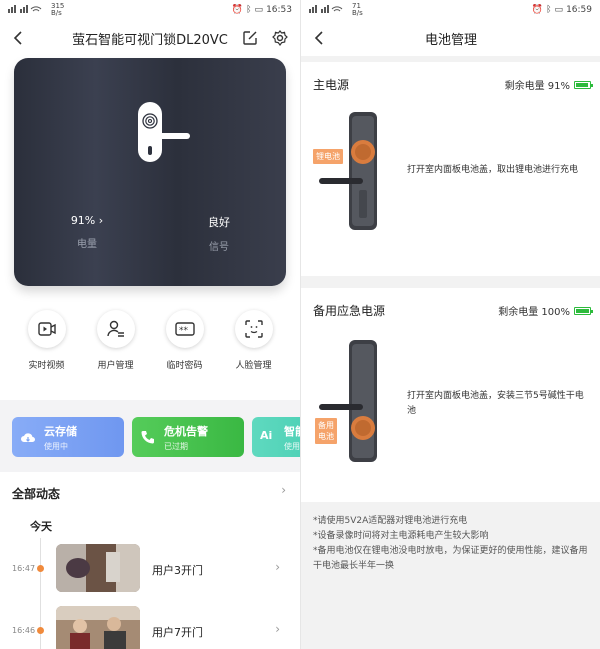 The height and width of the screenshot is (649, 600). I want to click on event-item: 16:47 用户3开门 ›, so click(150, 569).